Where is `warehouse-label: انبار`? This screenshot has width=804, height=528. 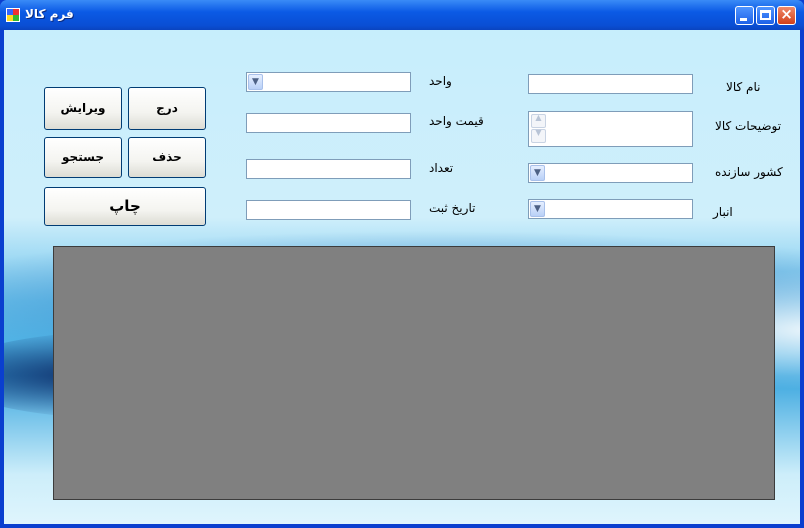
warehouse-label: انبار is located at coordinates (723, 212).